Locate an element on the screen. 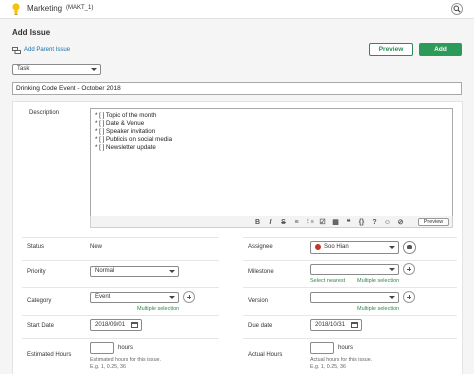 The width and height of the screenshot is (474, 374). priority-select: Normal is located at coordinates (134, 271).